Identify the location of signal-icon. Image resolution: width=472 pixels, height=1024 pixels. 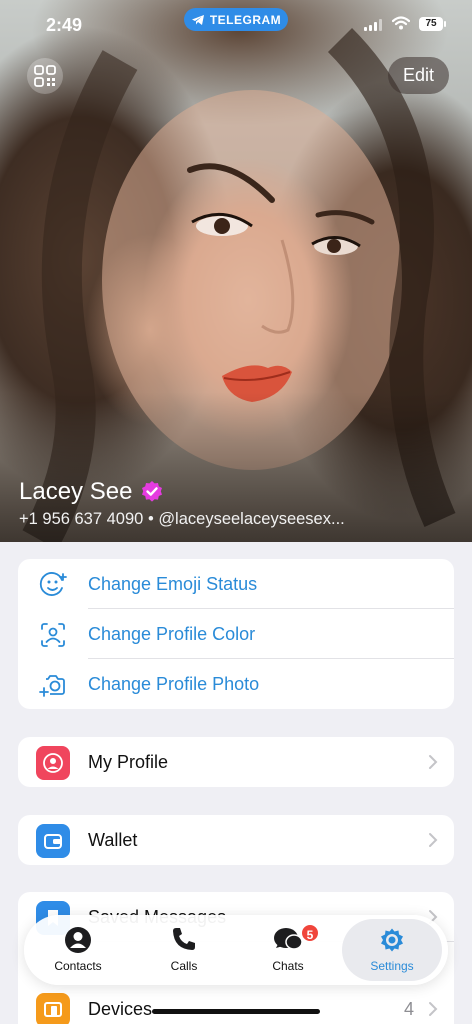
(373, 25).